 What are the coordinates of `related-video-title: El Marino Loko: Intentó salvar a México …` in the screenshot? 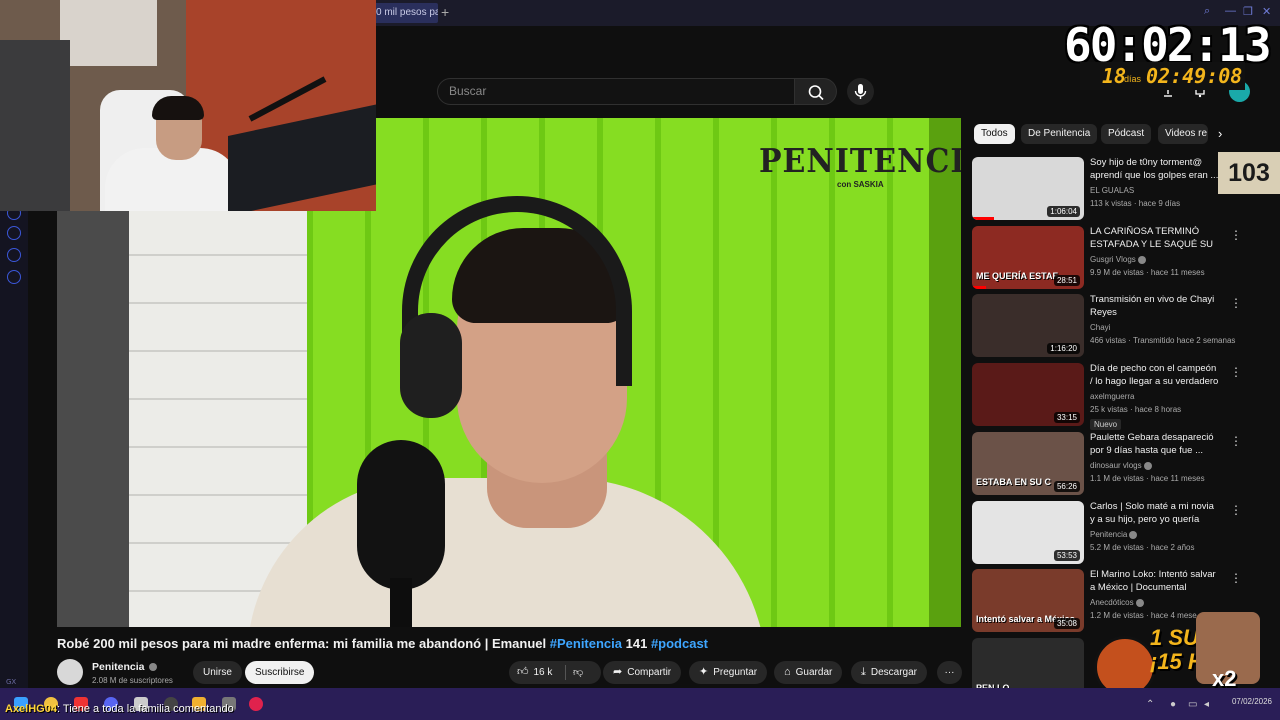 It's located at (1155, 581).